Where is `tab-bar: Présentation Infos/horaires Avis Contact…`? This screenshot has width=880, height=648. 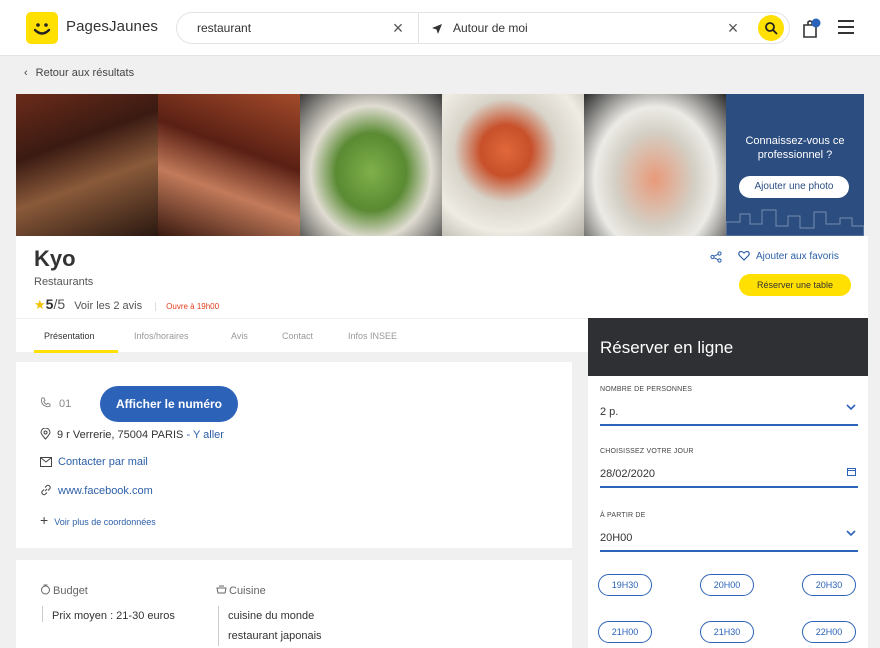
tab-bar: Présentation Infos/horaires Avis Contact… is located at coordinates (302, 335).